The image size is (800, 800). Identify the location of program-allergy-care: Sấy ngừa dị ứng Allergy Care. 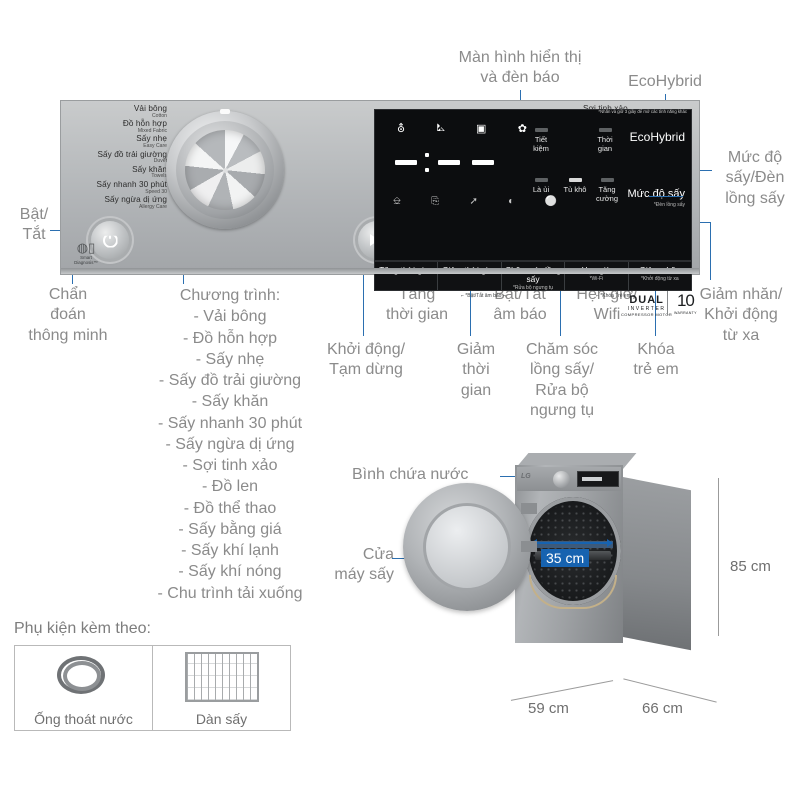
(135, 202).